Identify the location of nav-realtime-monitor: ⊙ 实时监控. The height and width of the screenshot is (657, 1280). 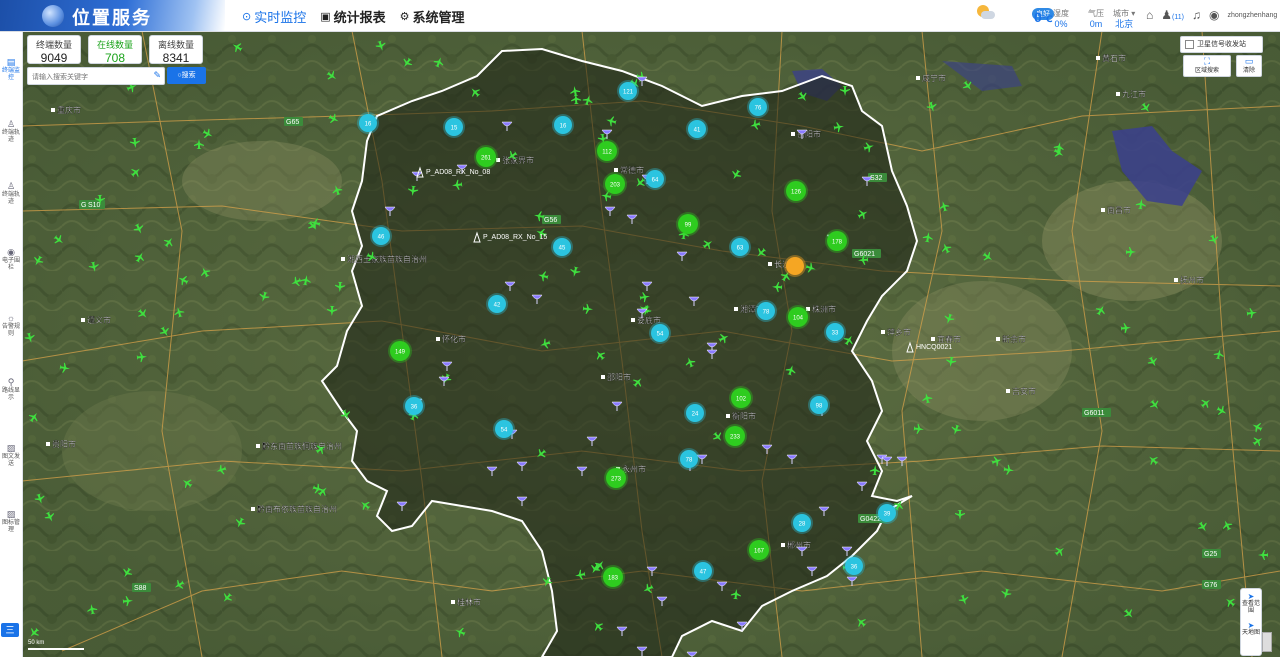
(274, 16).